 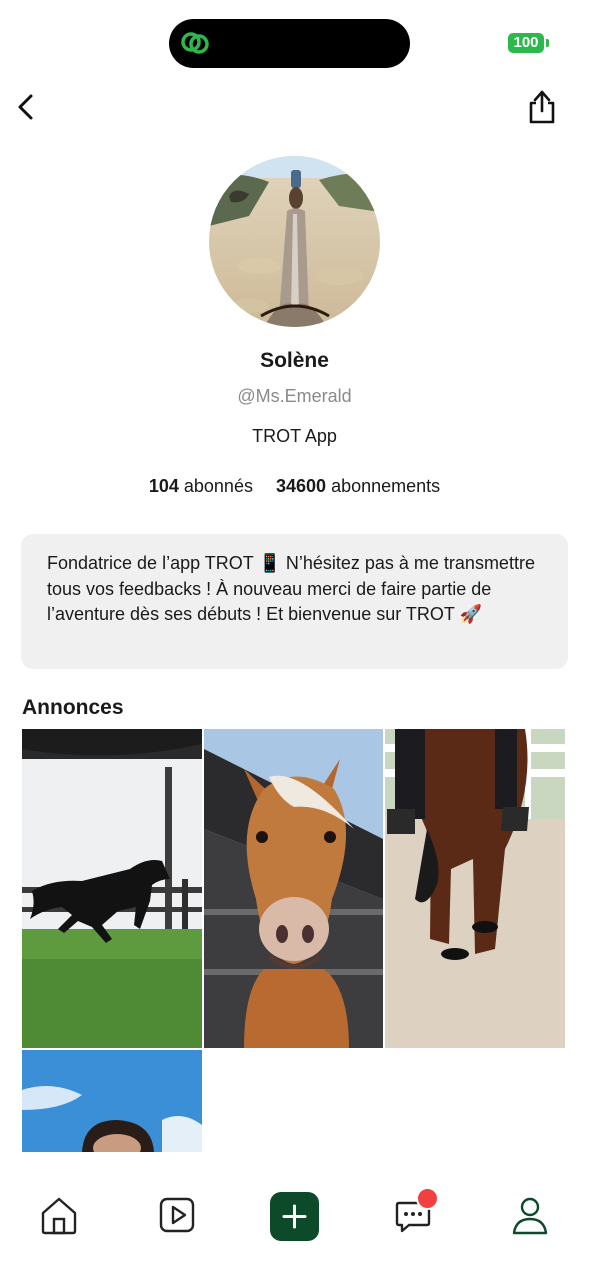 What do you see at coordinates (294, 106) in the screenshot?
I see `nav-row` at bounding box center [294, 106].